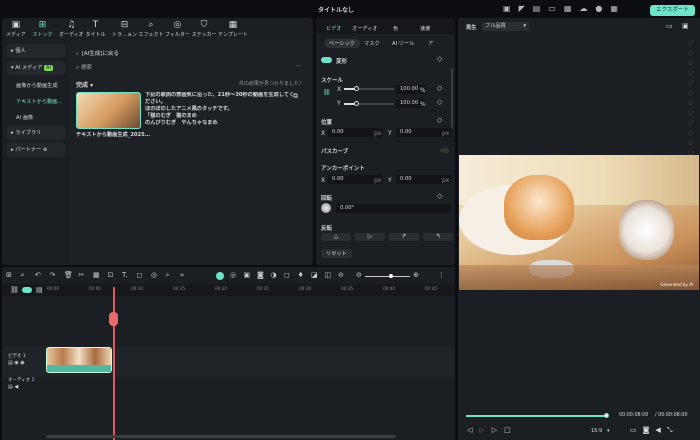 The width and height of the screenshot is (700, 440). I want to click on toolbar-media: ▣ メディア, so click(16, 29).